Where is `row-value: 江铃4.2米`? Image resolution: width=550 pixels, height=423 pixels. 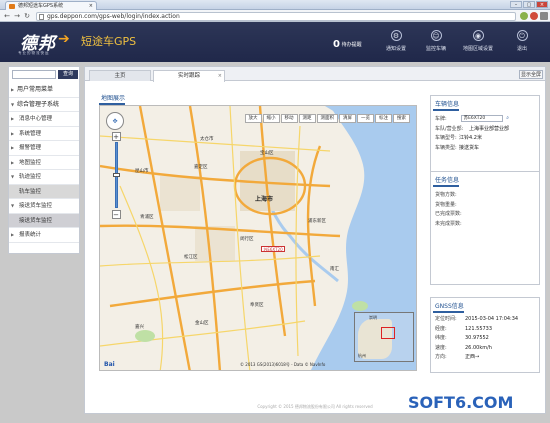
row-value: 江铃4.2米 is located at coordinates (470, 138).